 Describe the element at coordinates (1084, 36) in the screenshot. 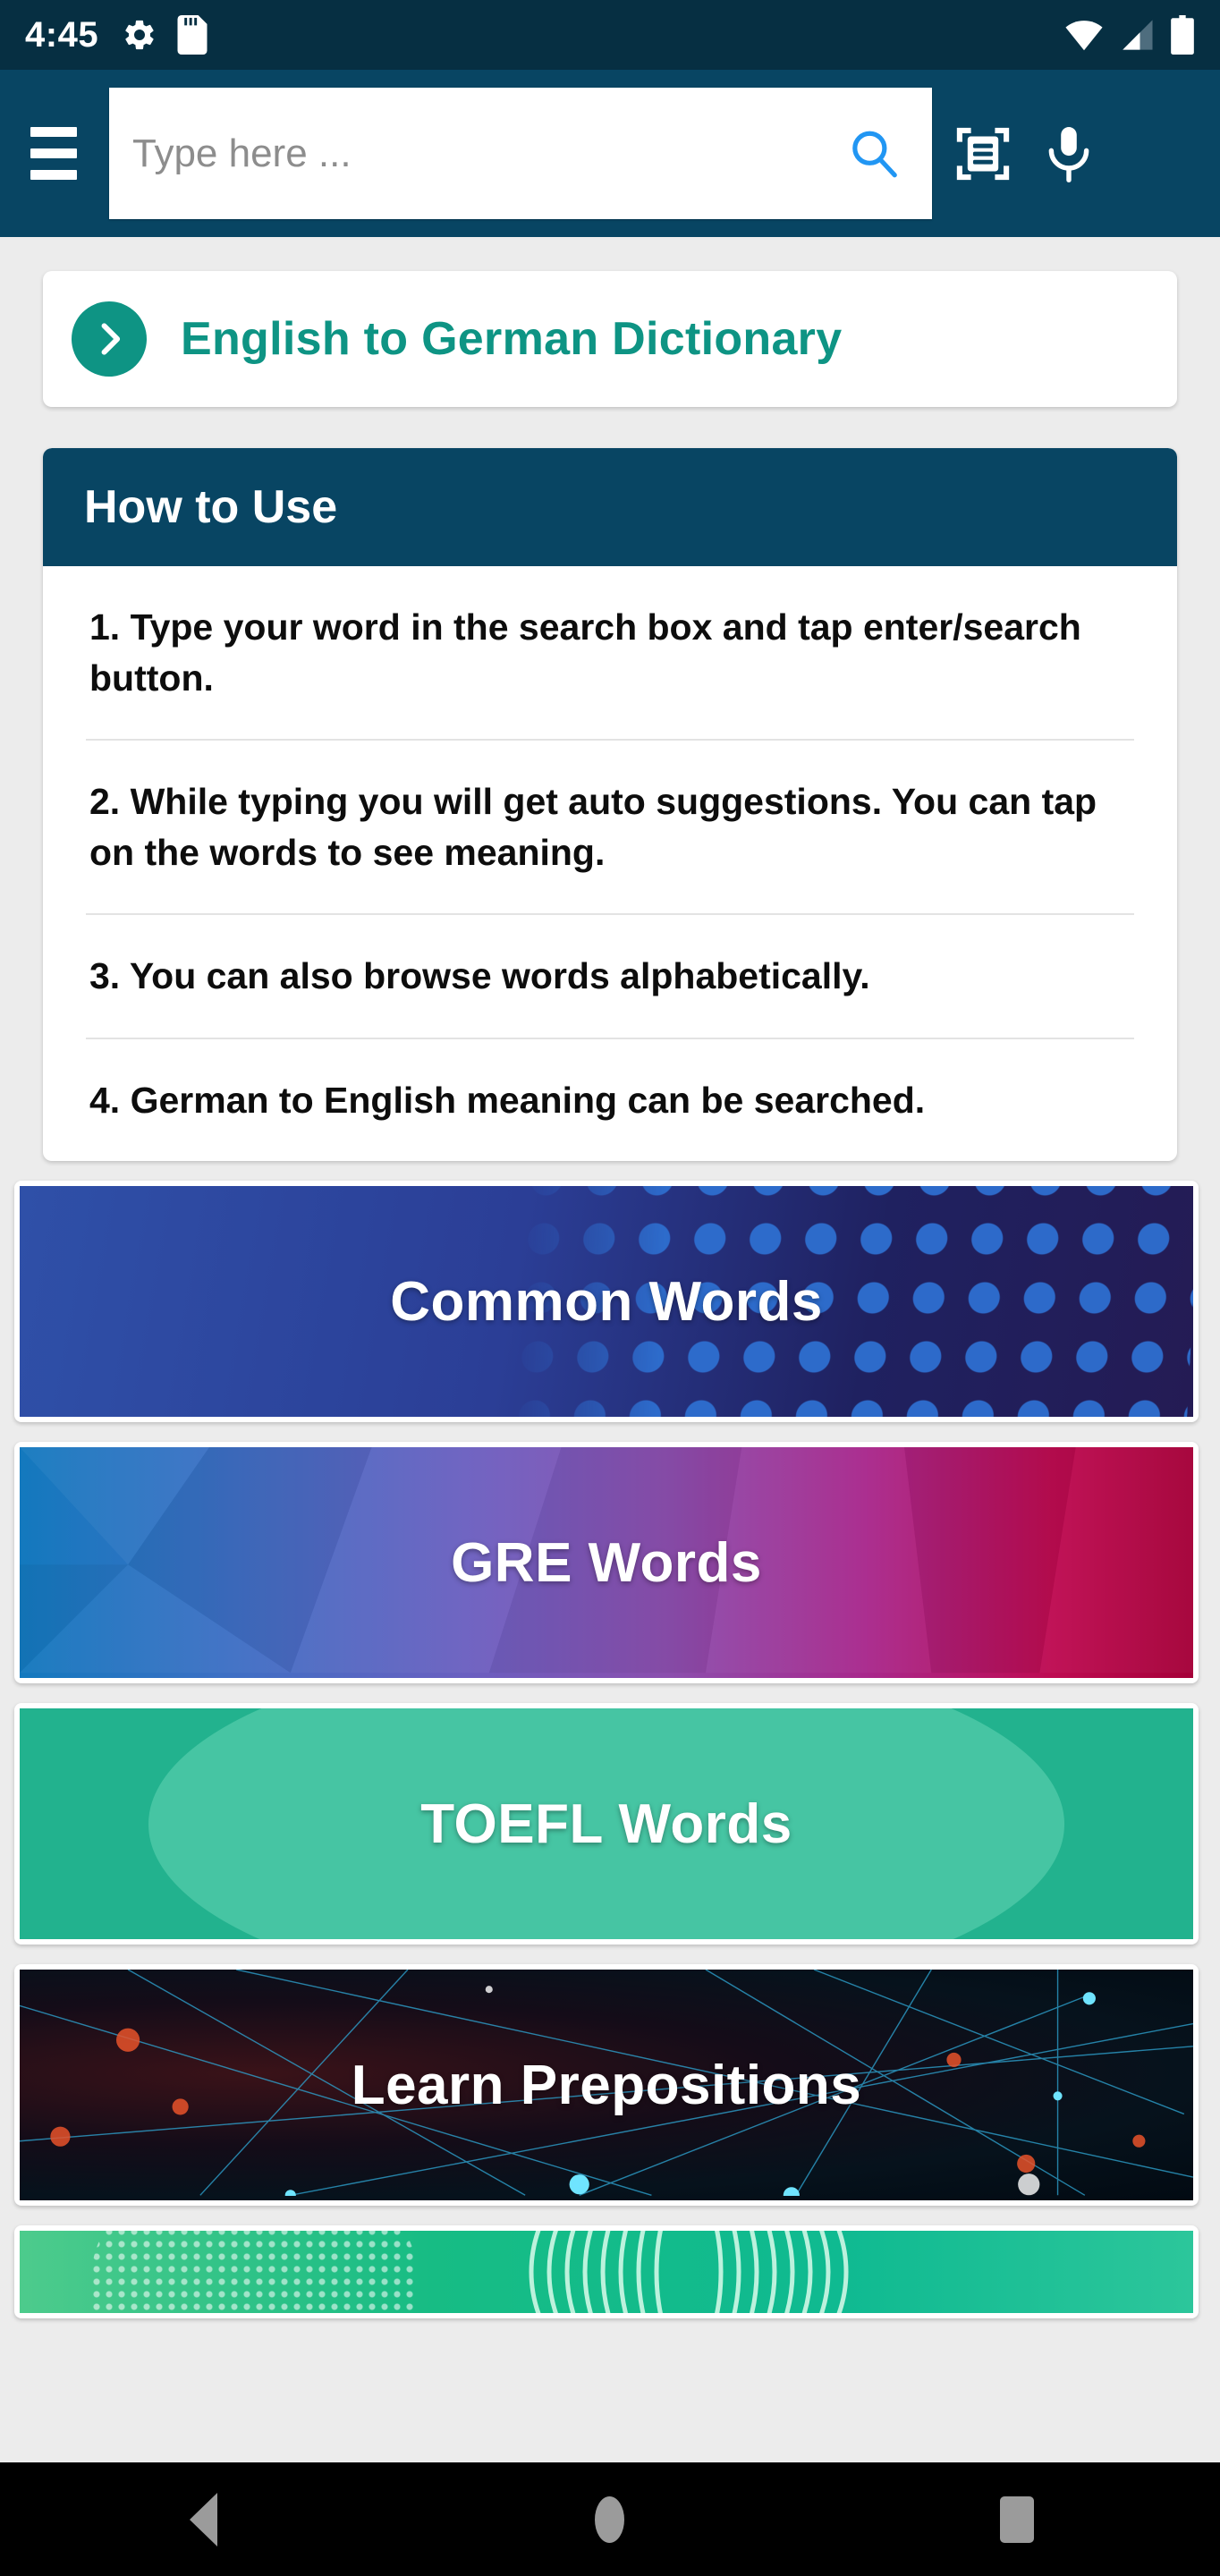

I see `wifi-icon` at that location.